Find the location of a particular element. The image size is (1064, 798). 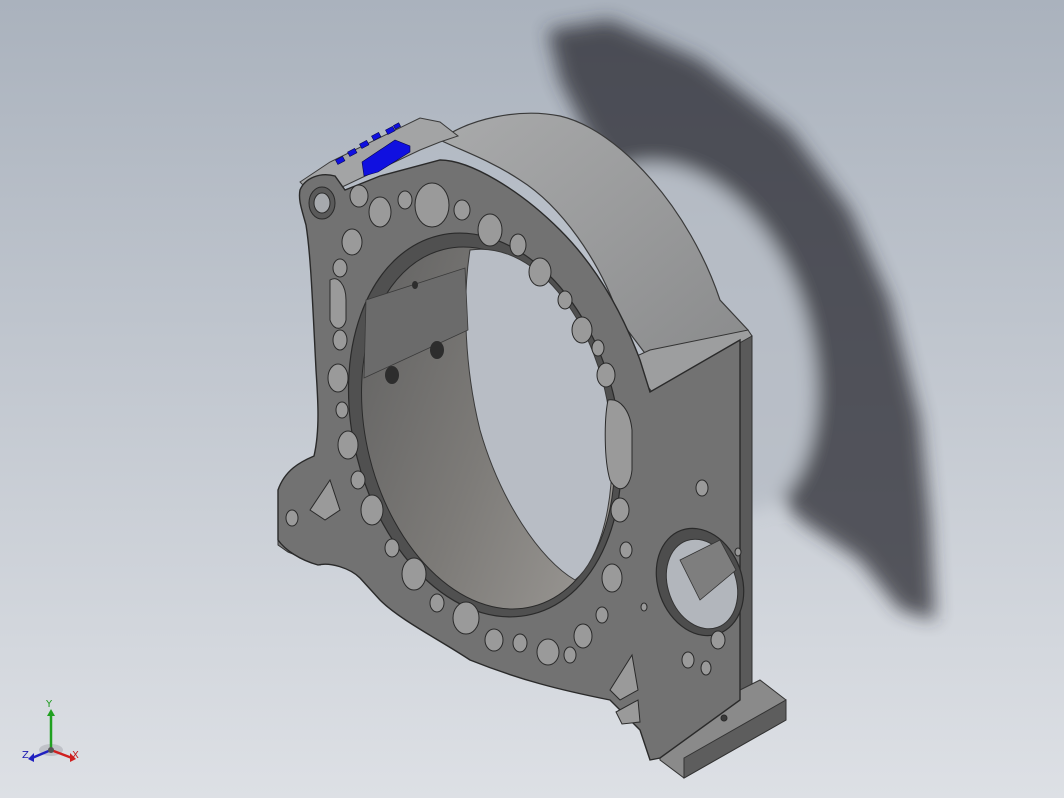

coordinate-triad: Y Z X is located at coordinates (53, 735).